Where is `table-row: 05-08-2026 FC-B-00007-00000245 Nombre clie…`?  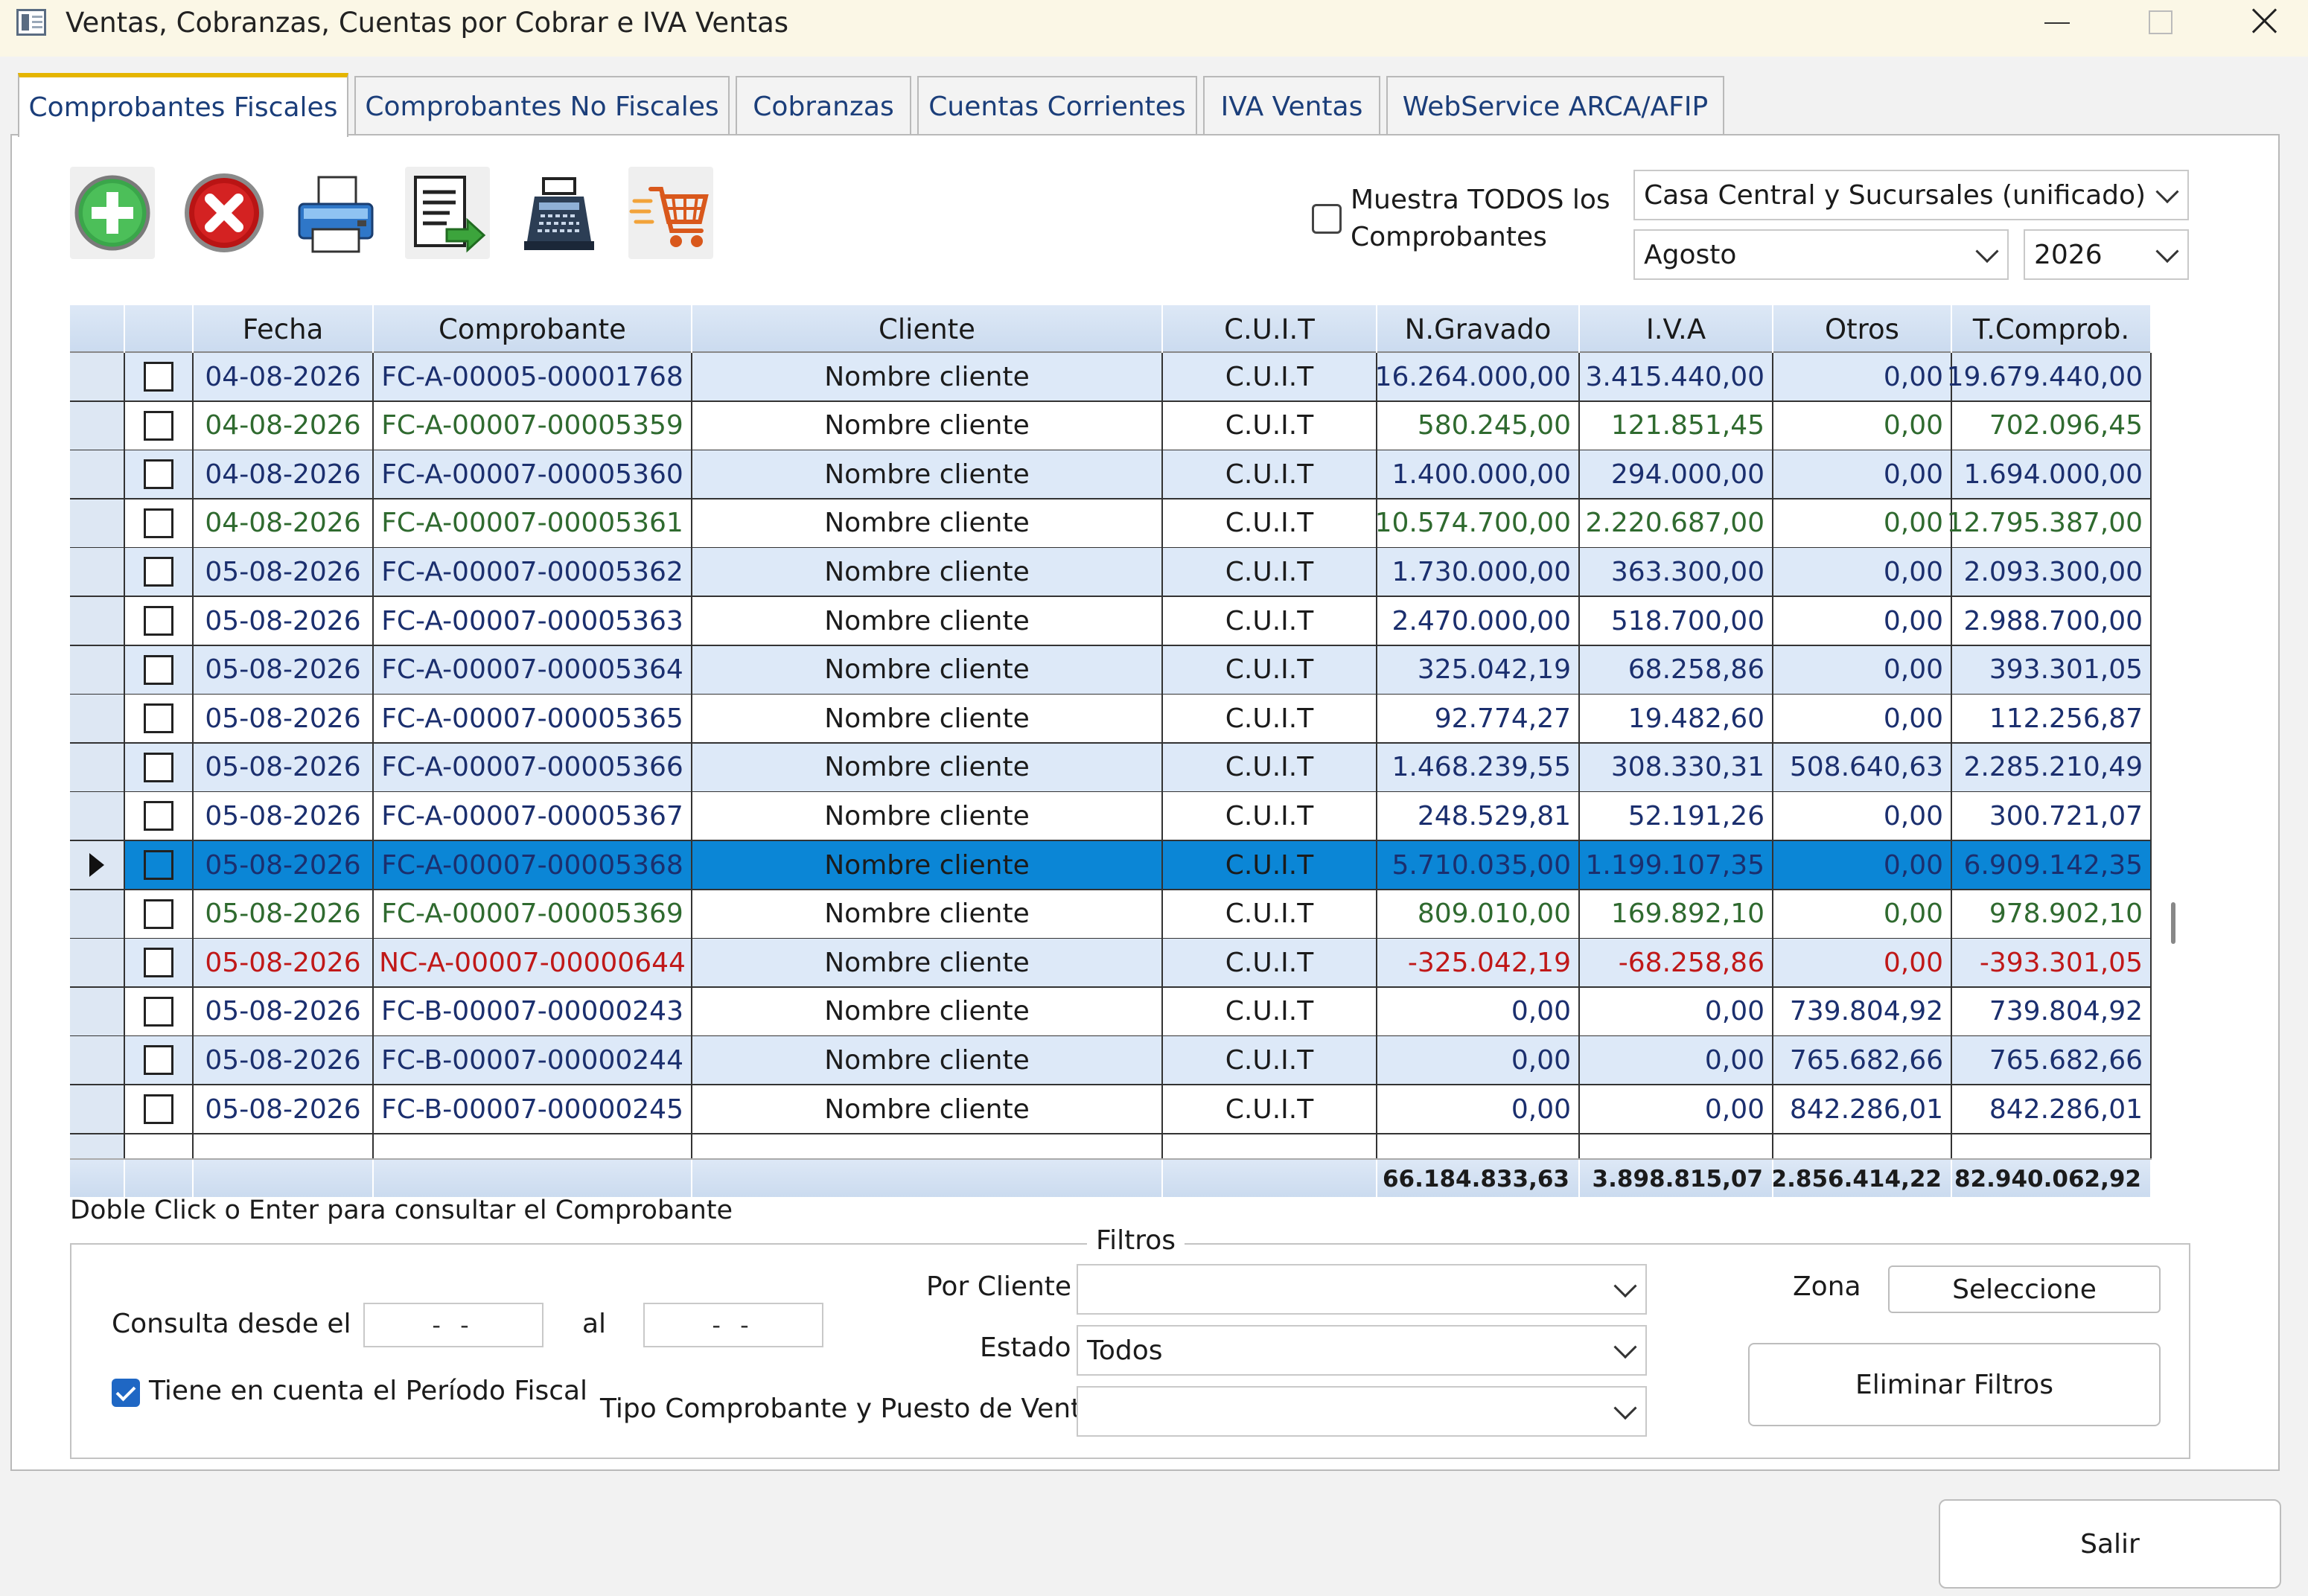 table-row: 05-08-2026 FC-B-00007-00000245 Nombre clie… is located at coordinates (1111, 1109).